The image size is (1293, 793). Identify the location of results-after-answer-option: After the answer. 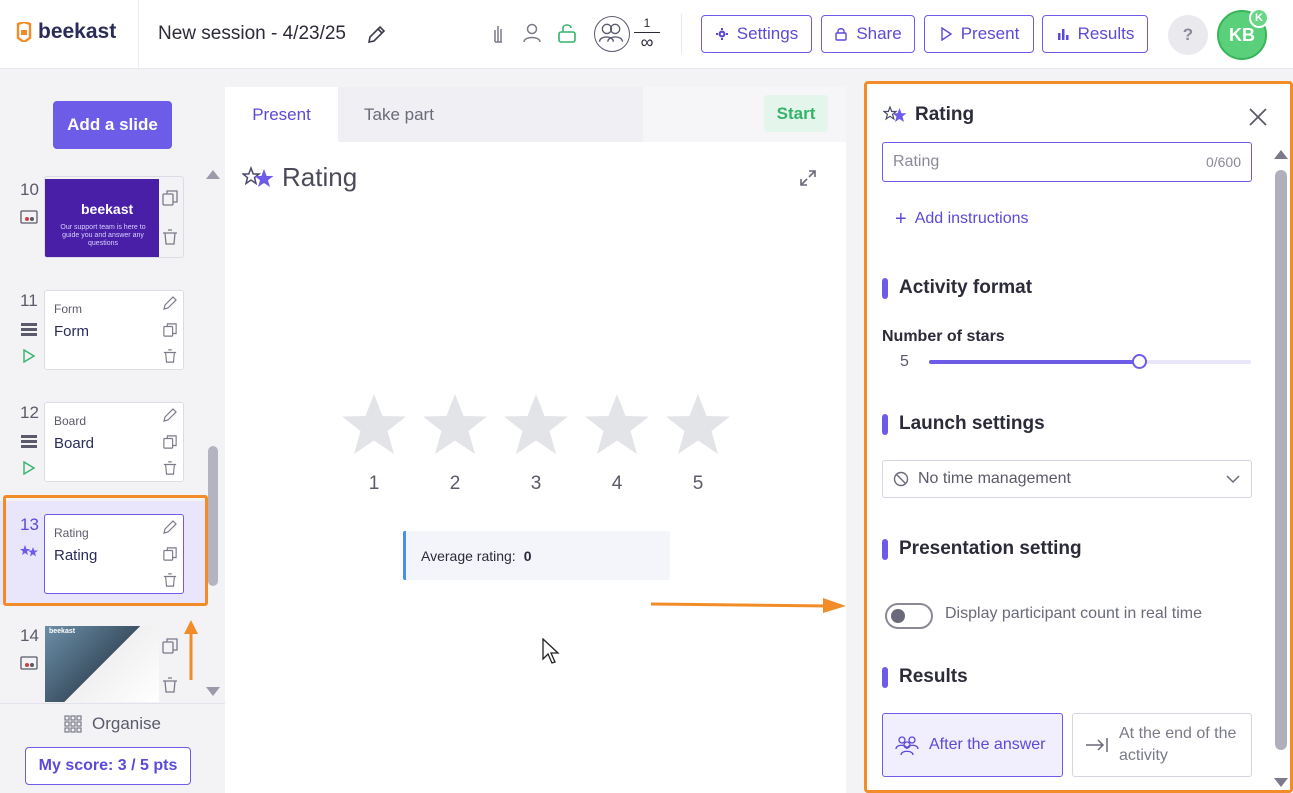
(972, 745).